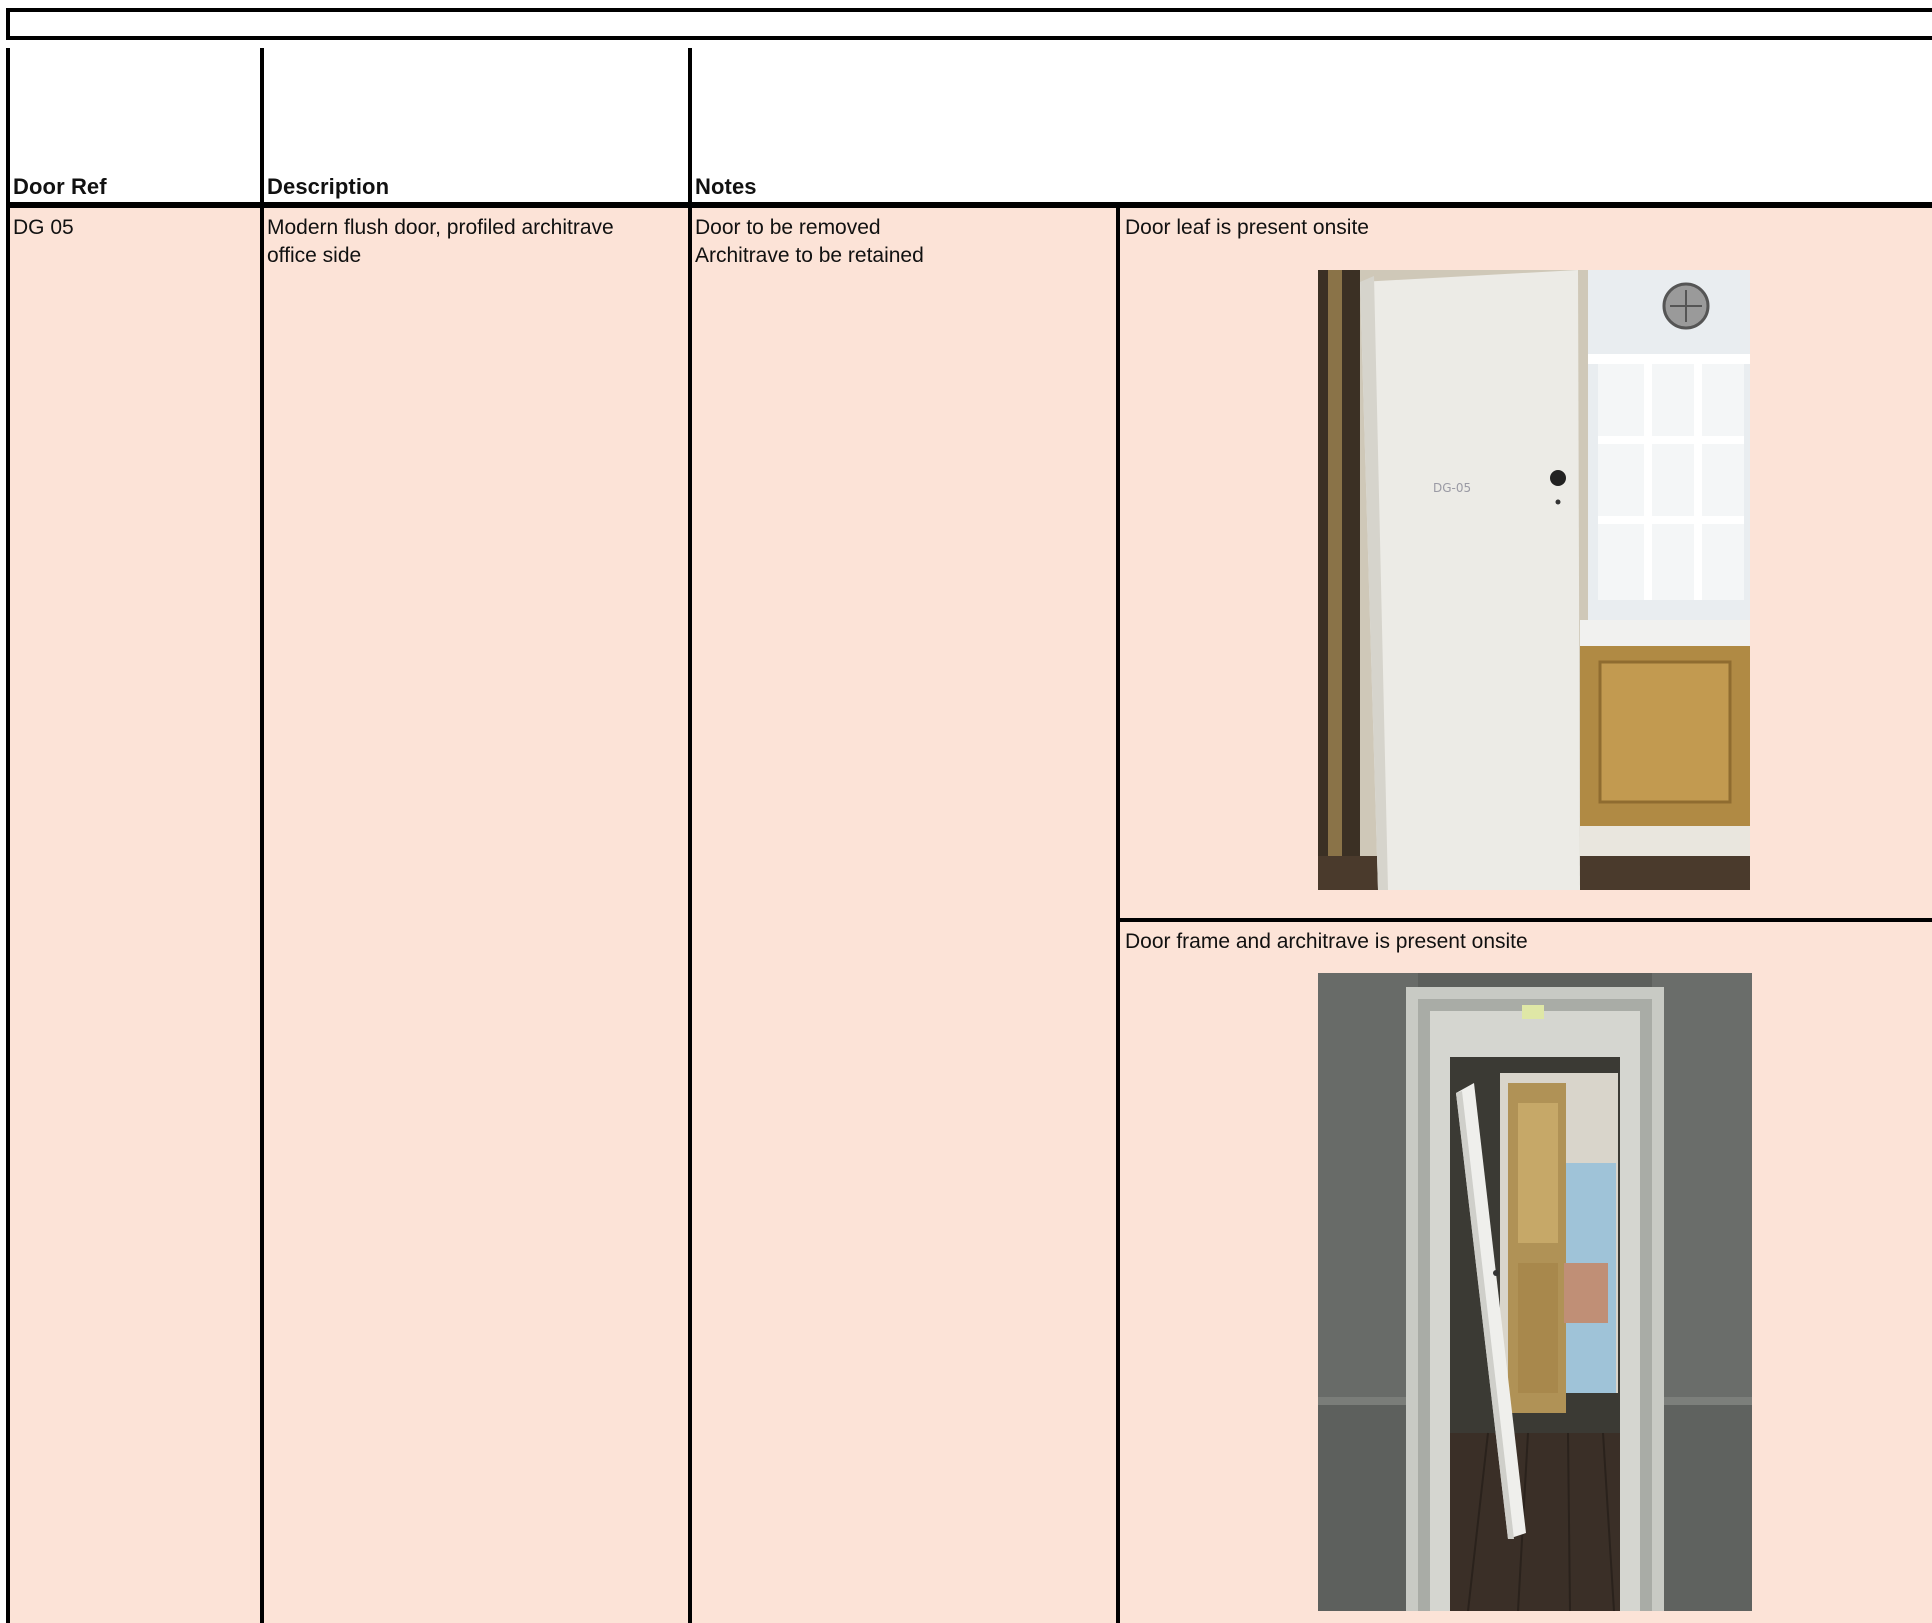 The width and height of the screenshot is (1932, 1623). I want to click on notes-line-1: Door to be removed, so click(788, 227).